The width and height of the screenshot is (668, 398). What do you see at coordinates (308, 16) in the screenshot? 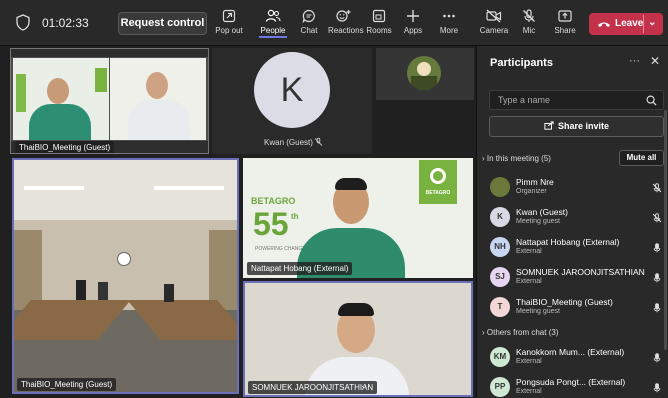
I see `chat-icon` at bounding box center [308, 16].